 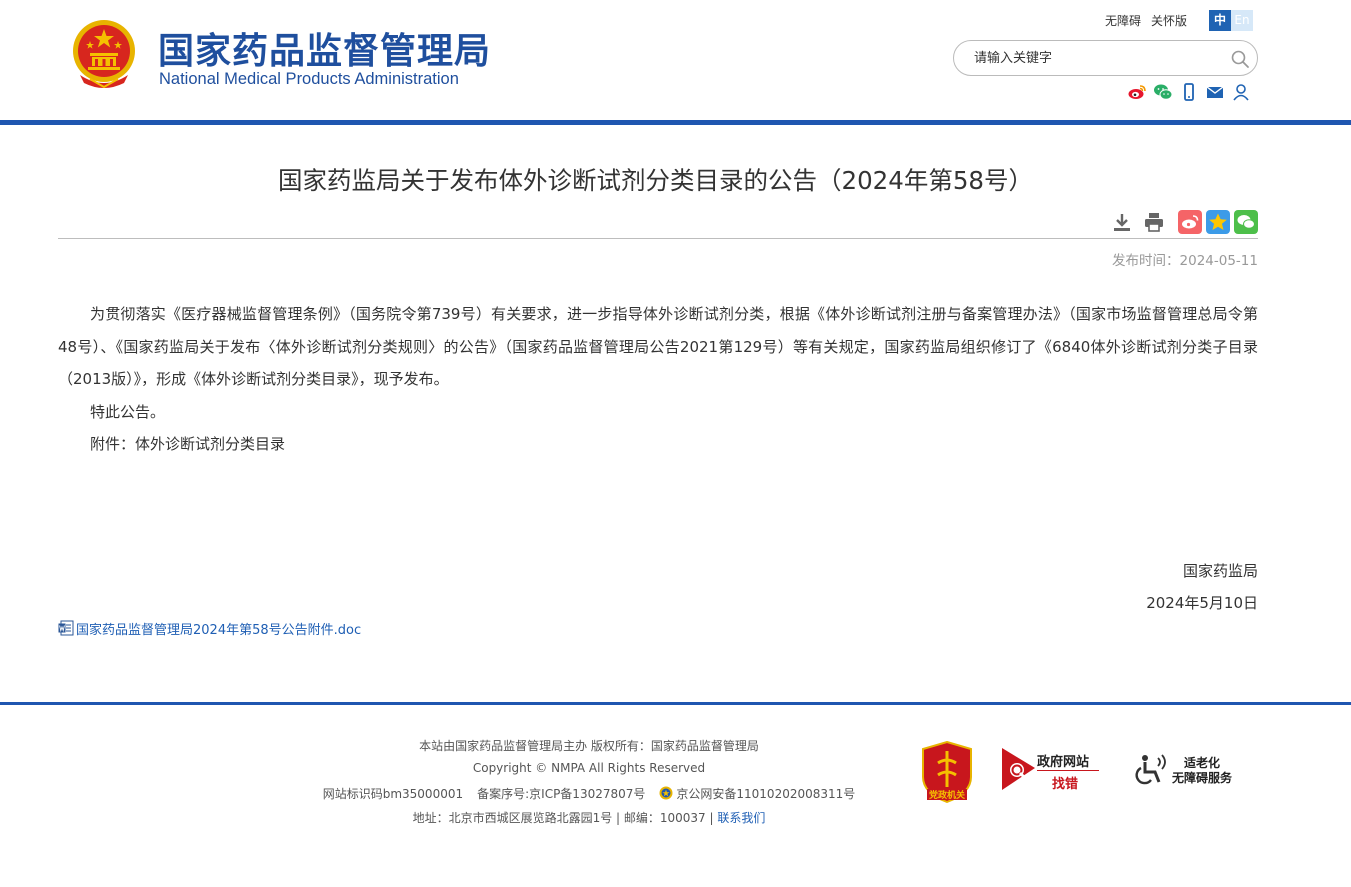 What do you see at coordinates (66, 628) in the screenshot?
I see `word-doc-icon` at bounding box center [66, 628].